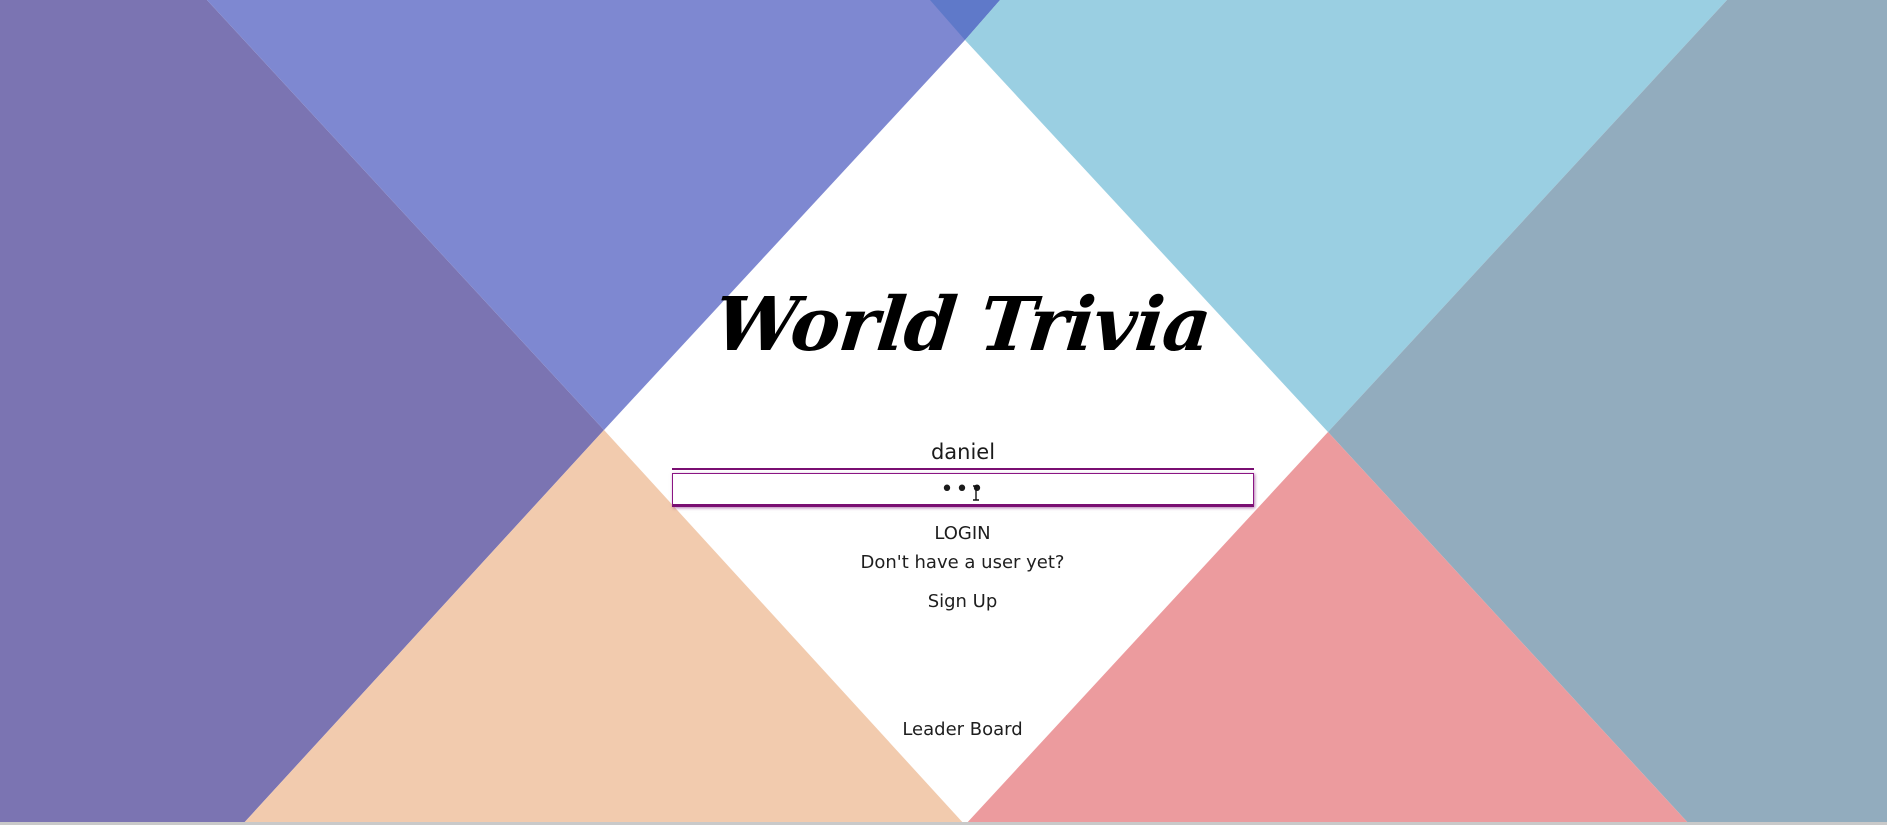 The height and width of the screenshot is (825, 1887). I want to click on signup-prompt: Don't have a user yet?, so click(962, 562).